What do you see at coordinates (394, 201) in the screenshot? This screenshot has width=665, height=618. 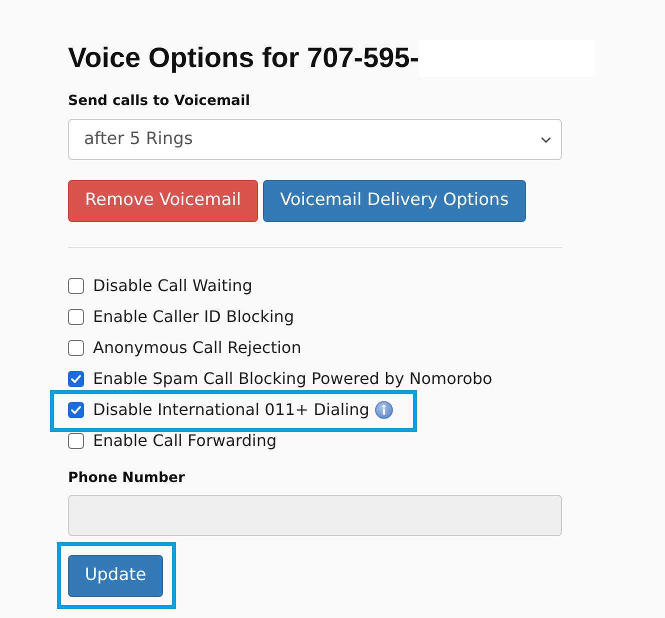 I see `delivery-options-button: Voicemail Delivery Options` at bounding box center [394, 201].